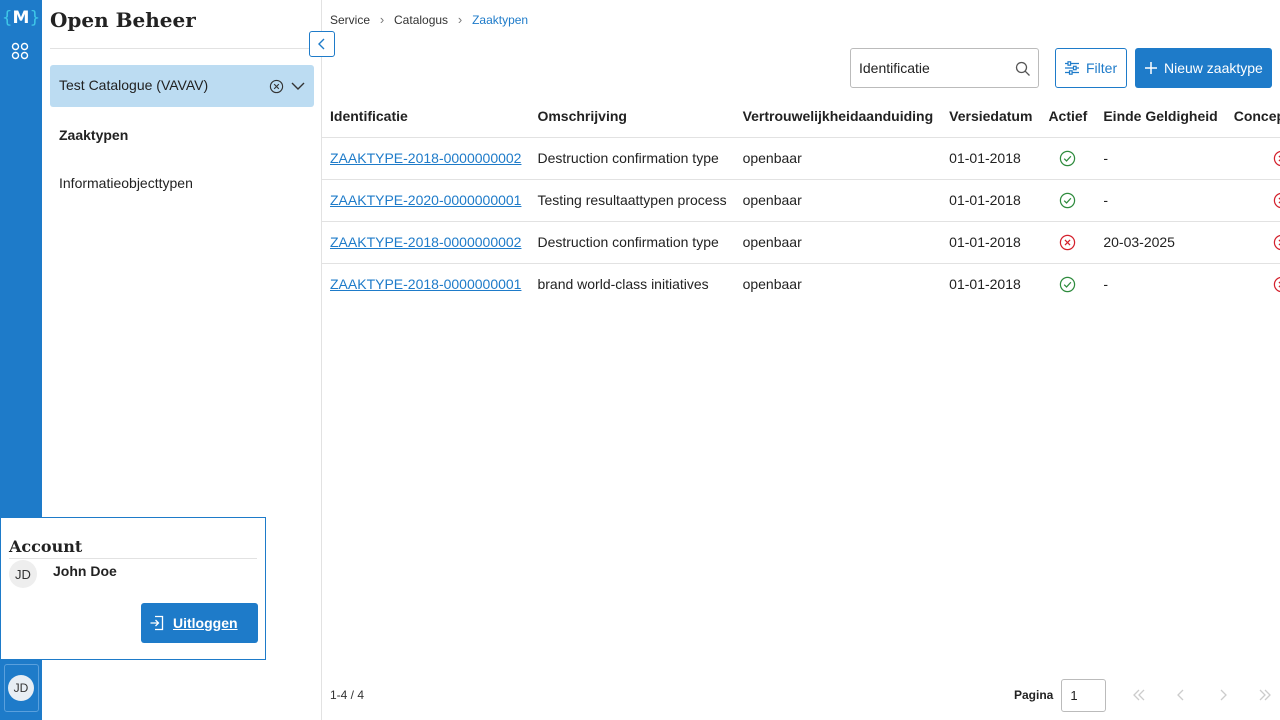  I want to click on collapse-sidebar-button, so click(322, 44).